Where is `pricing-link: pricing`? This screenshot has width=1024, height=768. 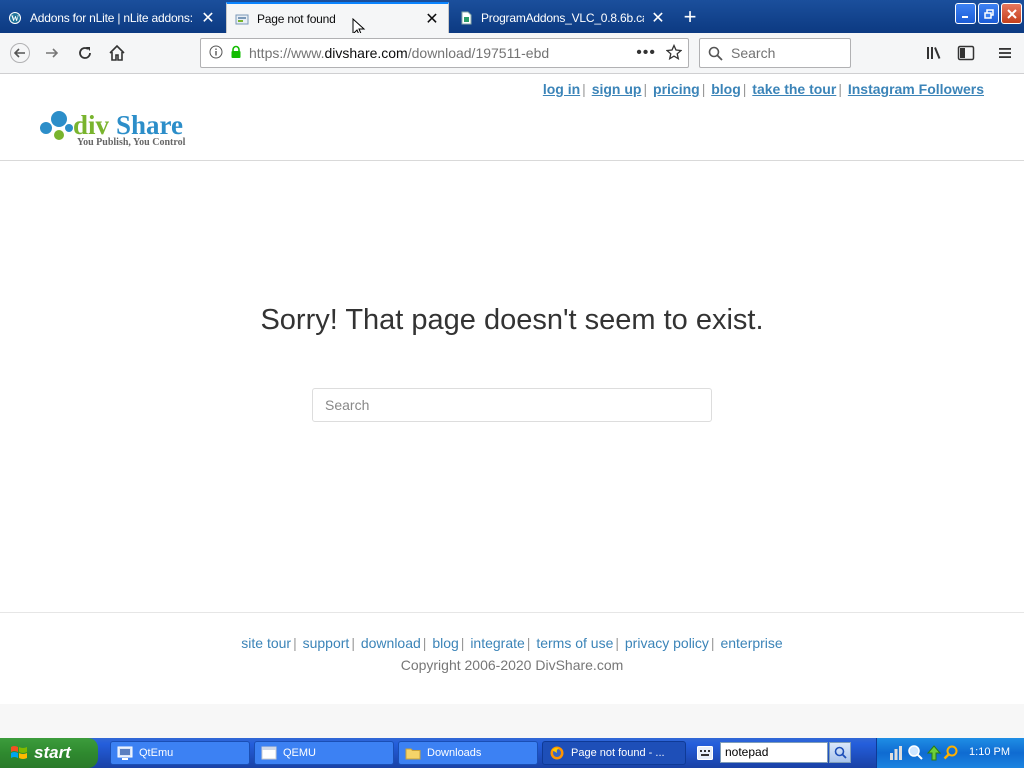
pricing-link: pricing is located at coordinates (676, 89).